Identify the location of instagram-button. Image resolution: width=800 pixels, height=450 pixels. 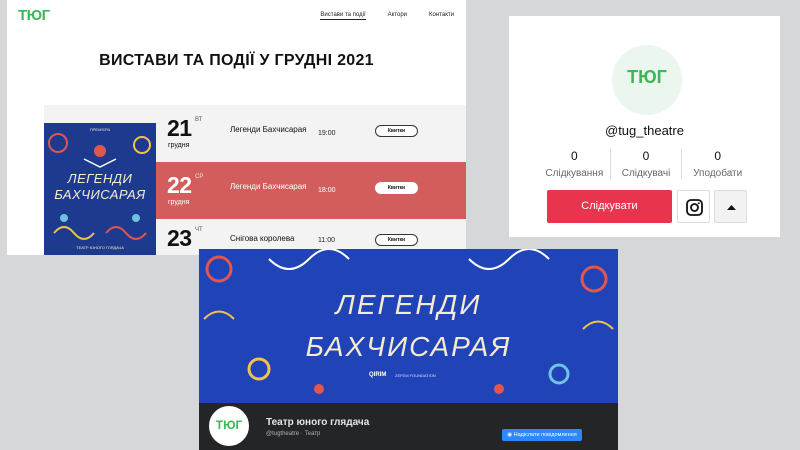
(693, 206).